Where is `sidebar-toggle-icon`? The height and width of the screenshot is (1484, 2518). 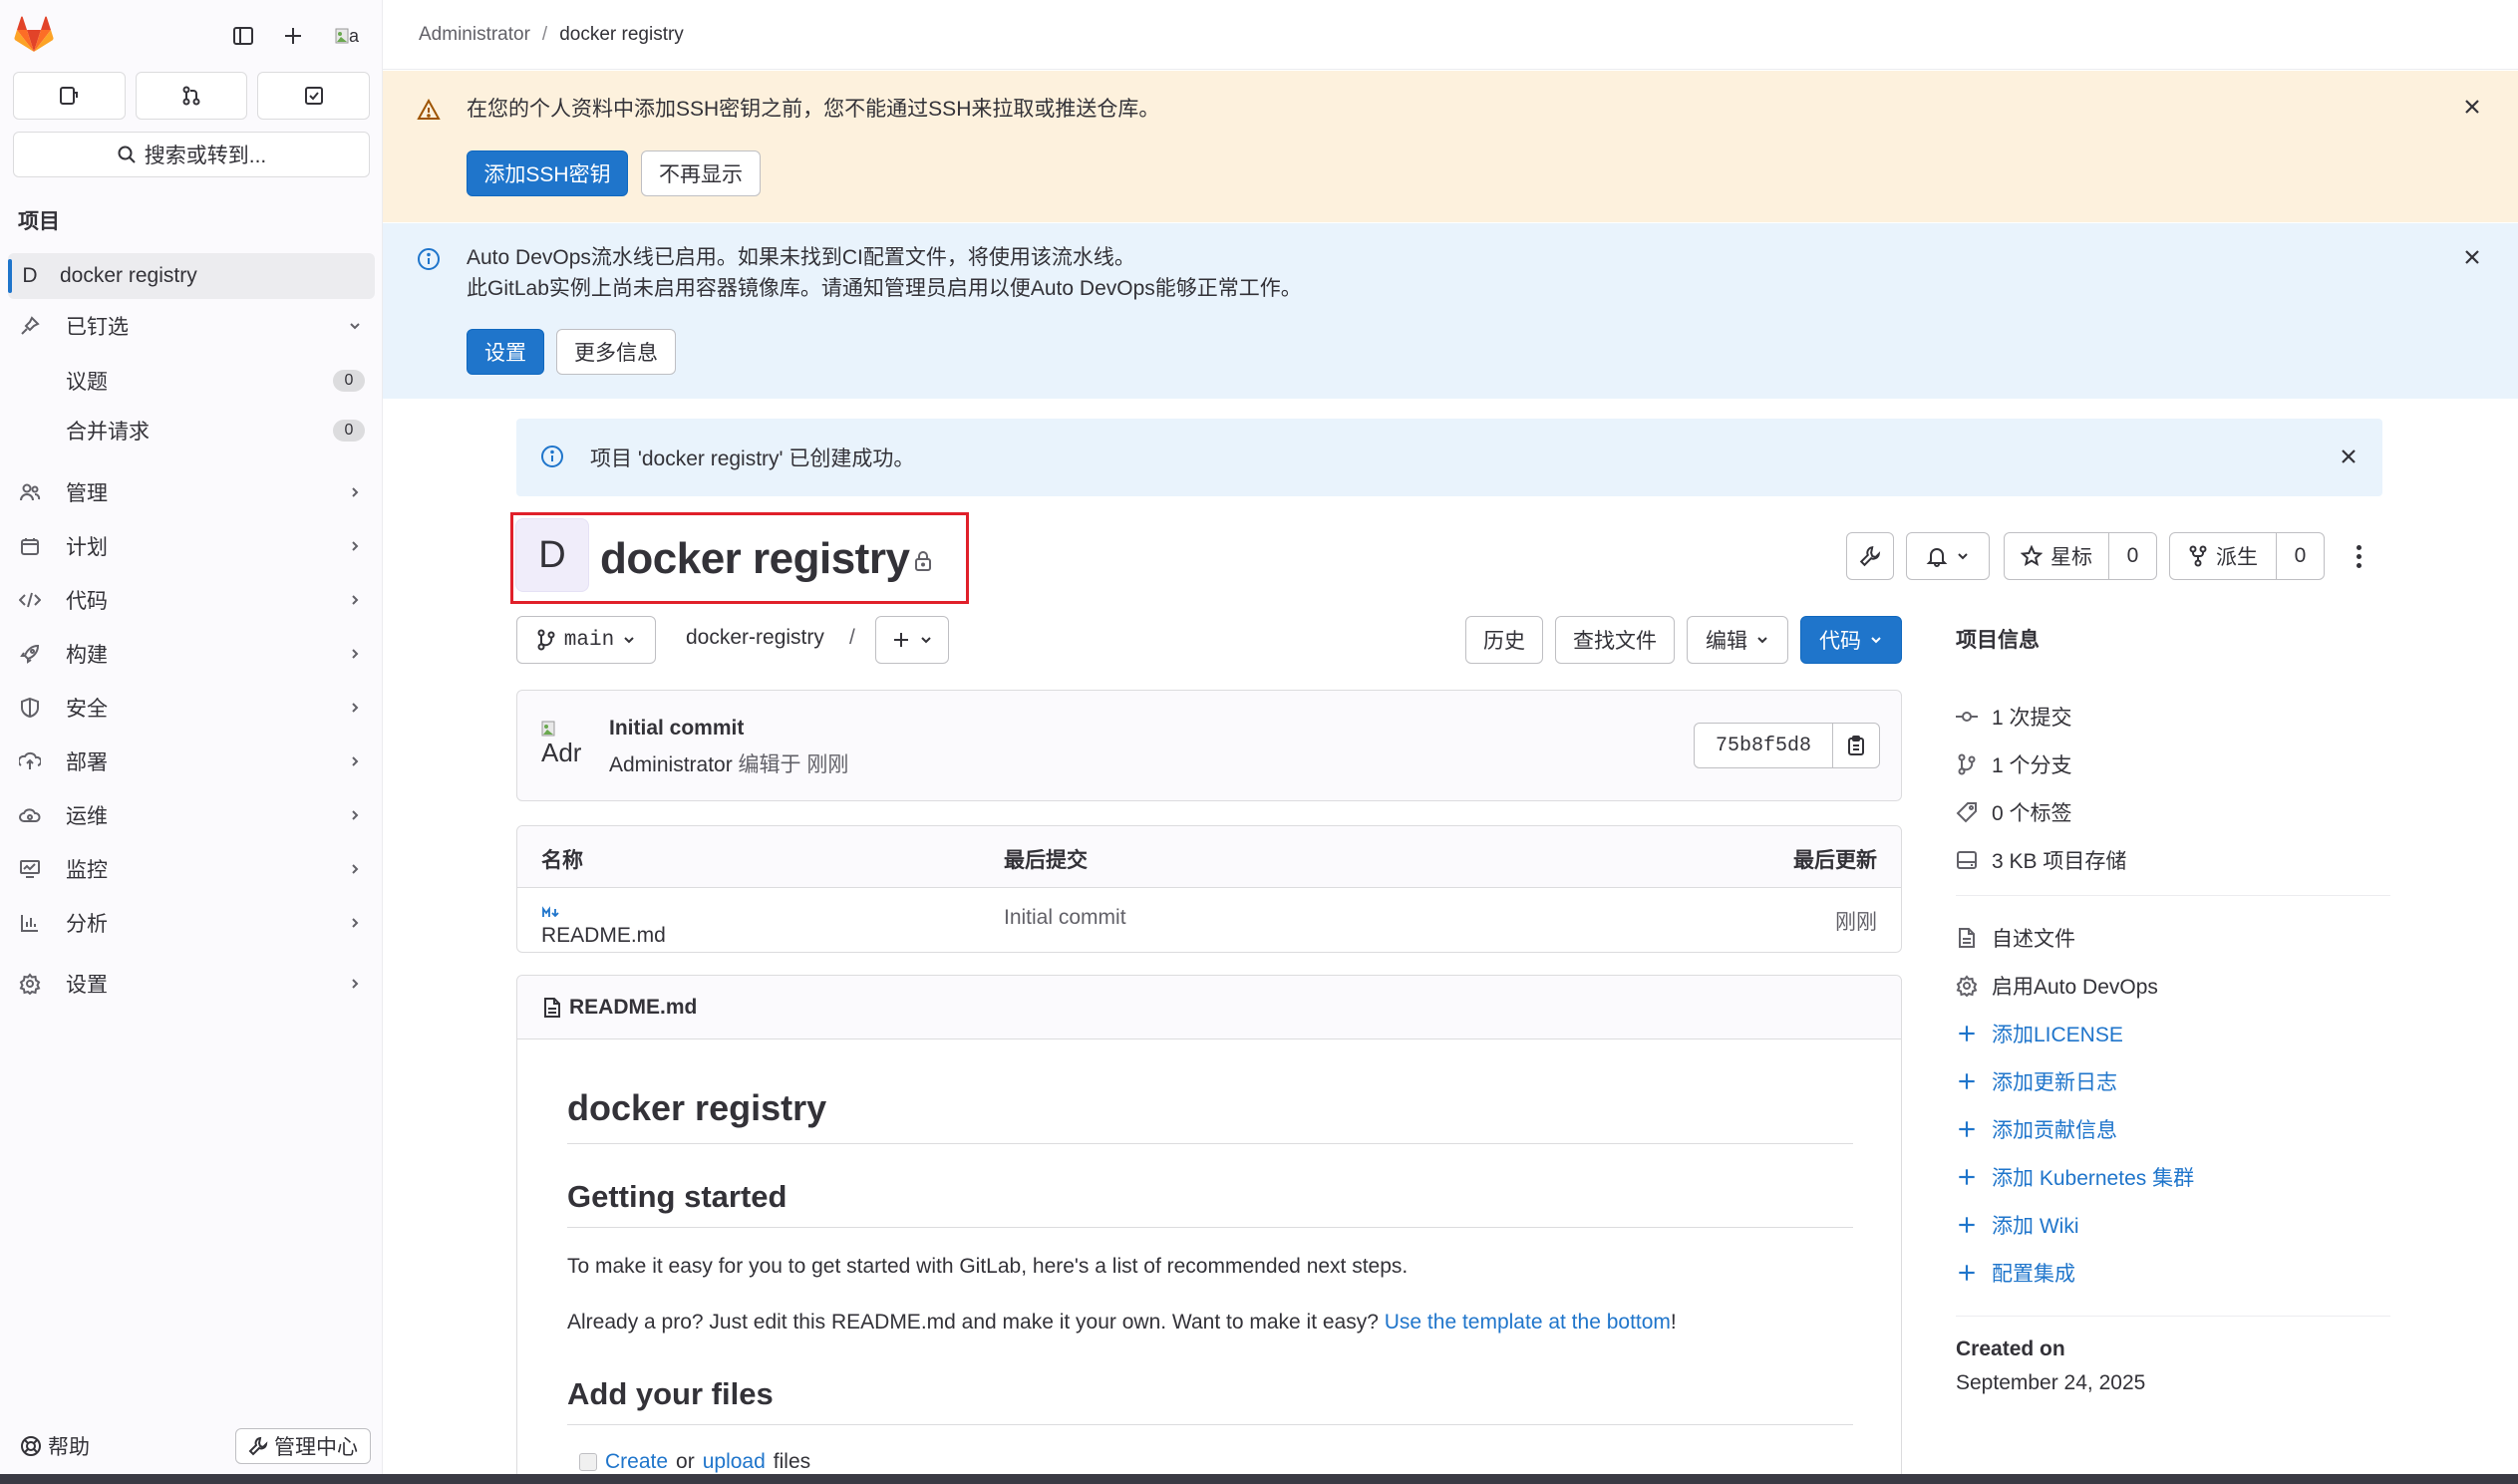
sidebar-toggle-icon is located at coordinates (243, 36).